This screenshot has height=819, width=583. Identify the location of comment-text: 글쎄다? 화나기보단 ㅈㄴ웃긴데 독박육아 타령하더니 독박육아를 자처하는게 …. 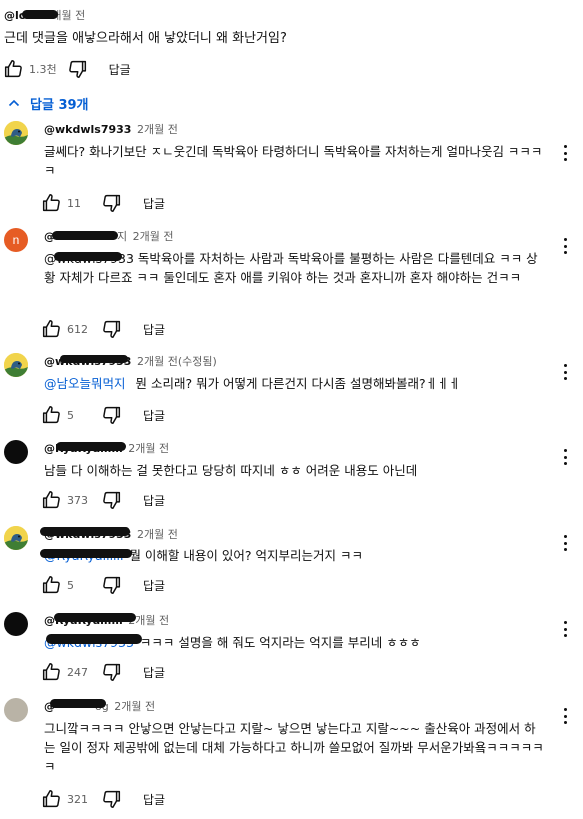
(293, 161).